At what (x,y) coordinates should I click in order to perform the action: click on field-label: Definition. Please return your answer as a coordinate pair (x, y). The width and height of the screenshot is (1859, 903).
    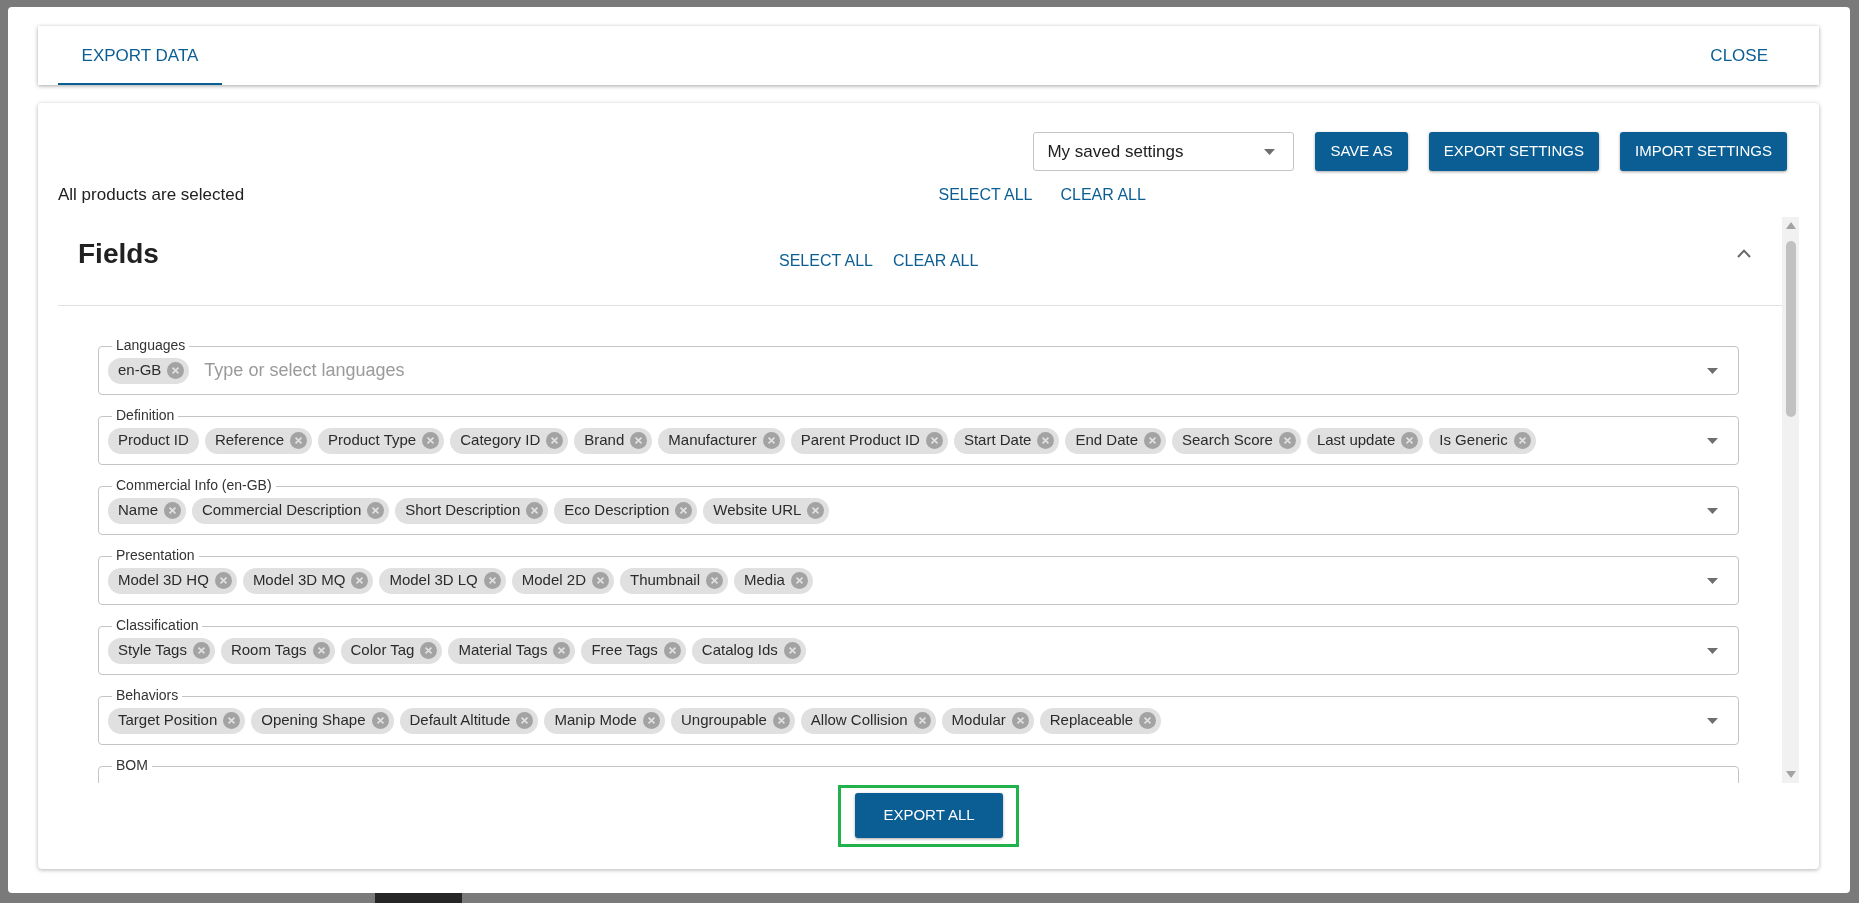
    Looking at the image, I should click on (145, 415).